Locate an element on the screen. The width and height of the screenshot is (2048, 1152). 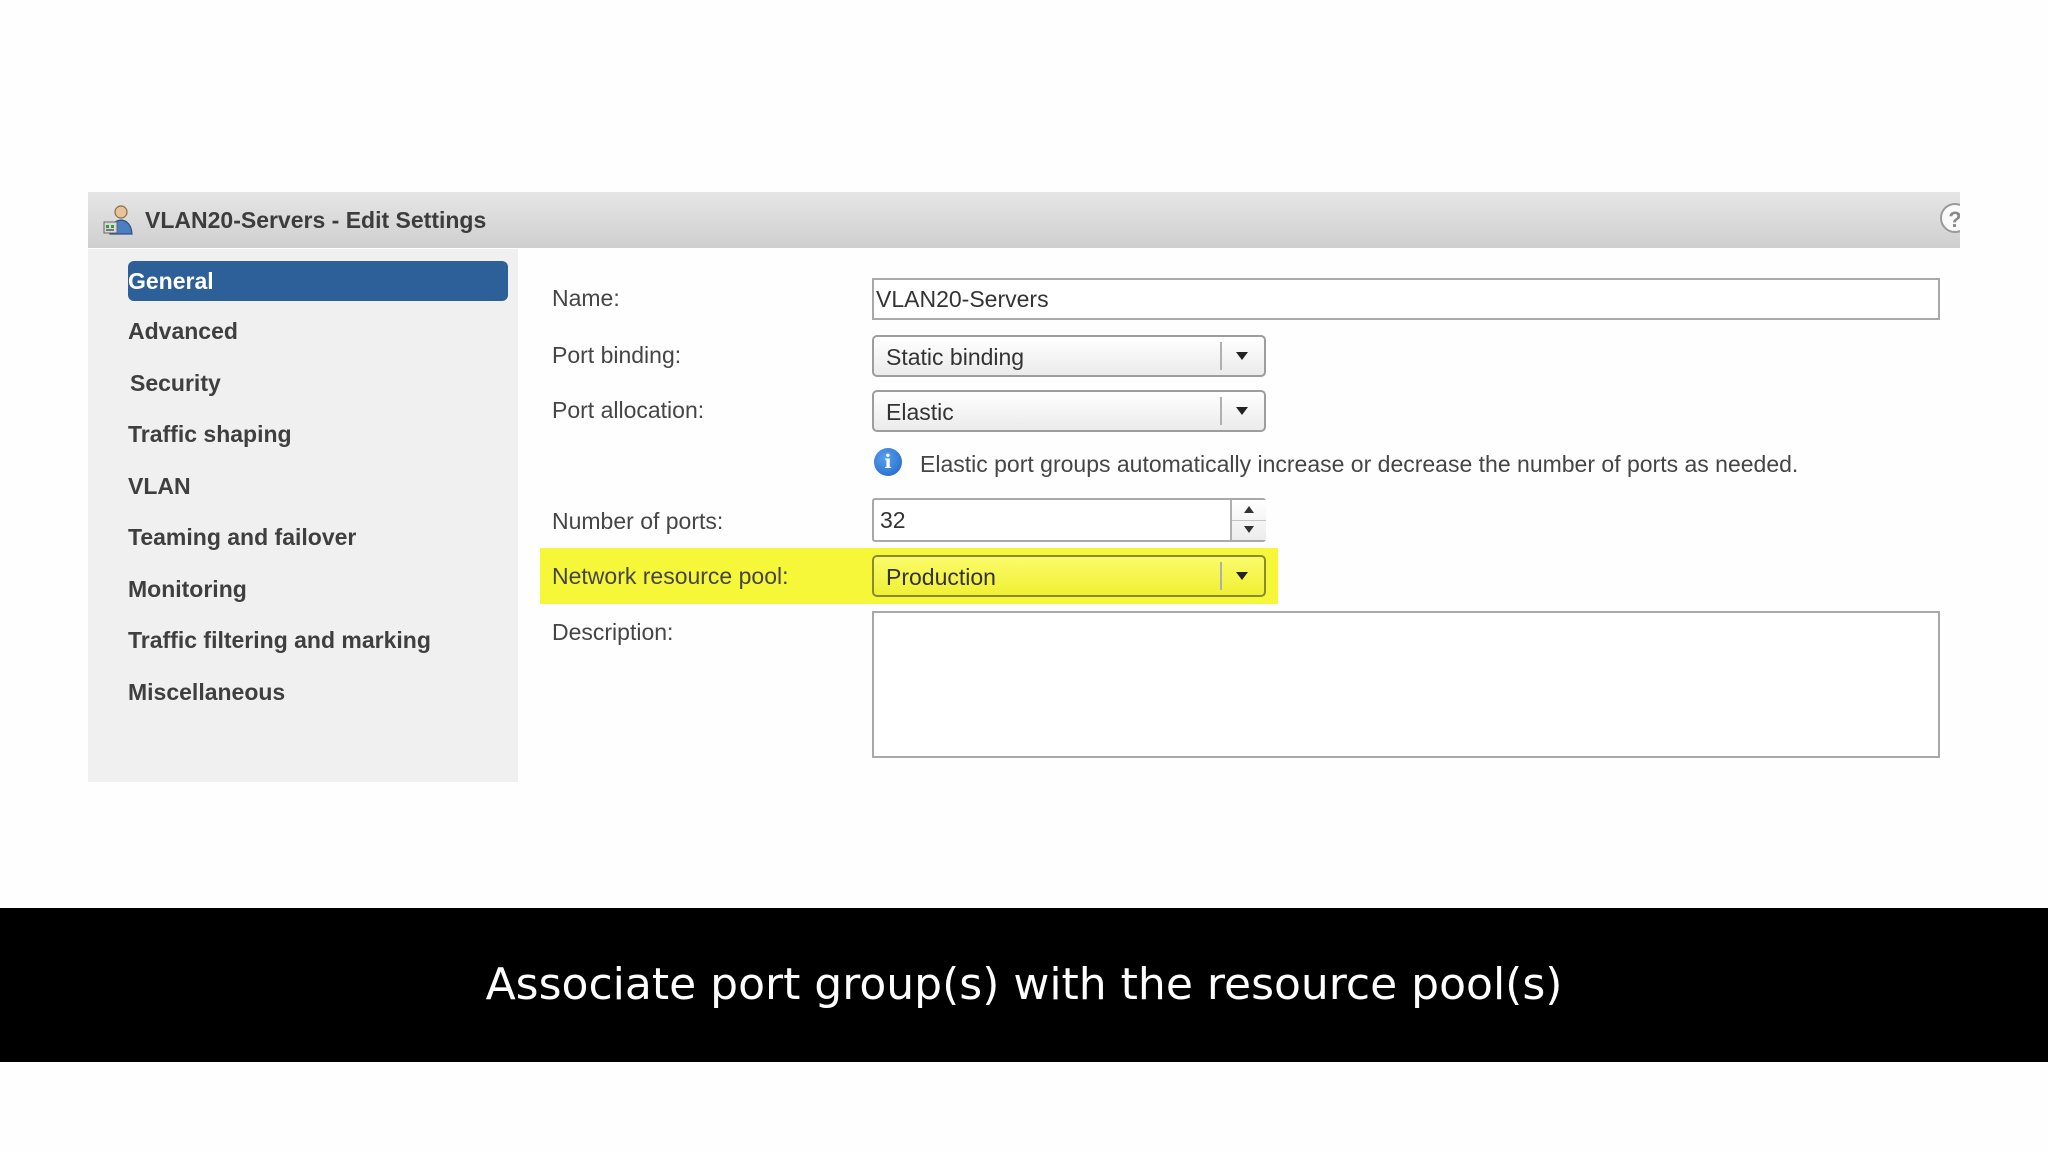
title-bar: VLAN20-Servers - Edit Settings ? is located at coordinates (1024, 220).